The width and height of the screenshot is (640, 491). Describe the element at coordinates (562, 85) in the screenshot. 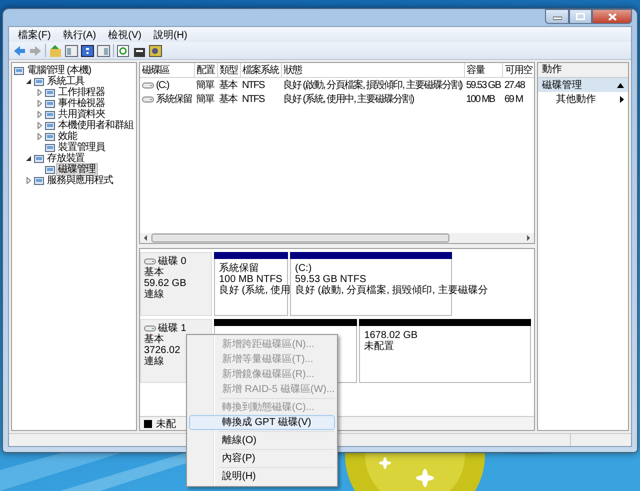

I see `section-title: 磁碟管理` at that location.